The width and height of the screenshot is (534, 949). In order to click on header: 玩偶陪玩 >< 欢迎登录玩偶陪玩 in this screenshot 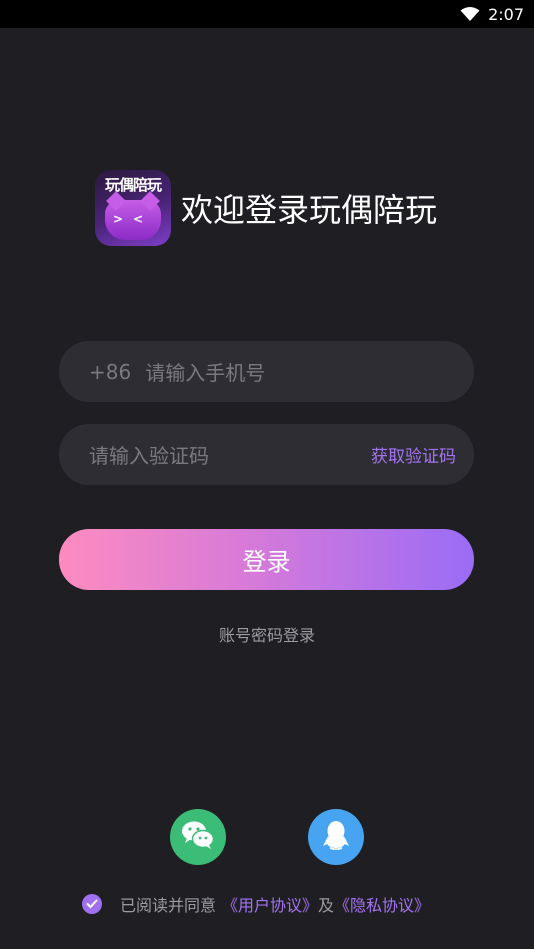, I will do `click(266, 208)`.